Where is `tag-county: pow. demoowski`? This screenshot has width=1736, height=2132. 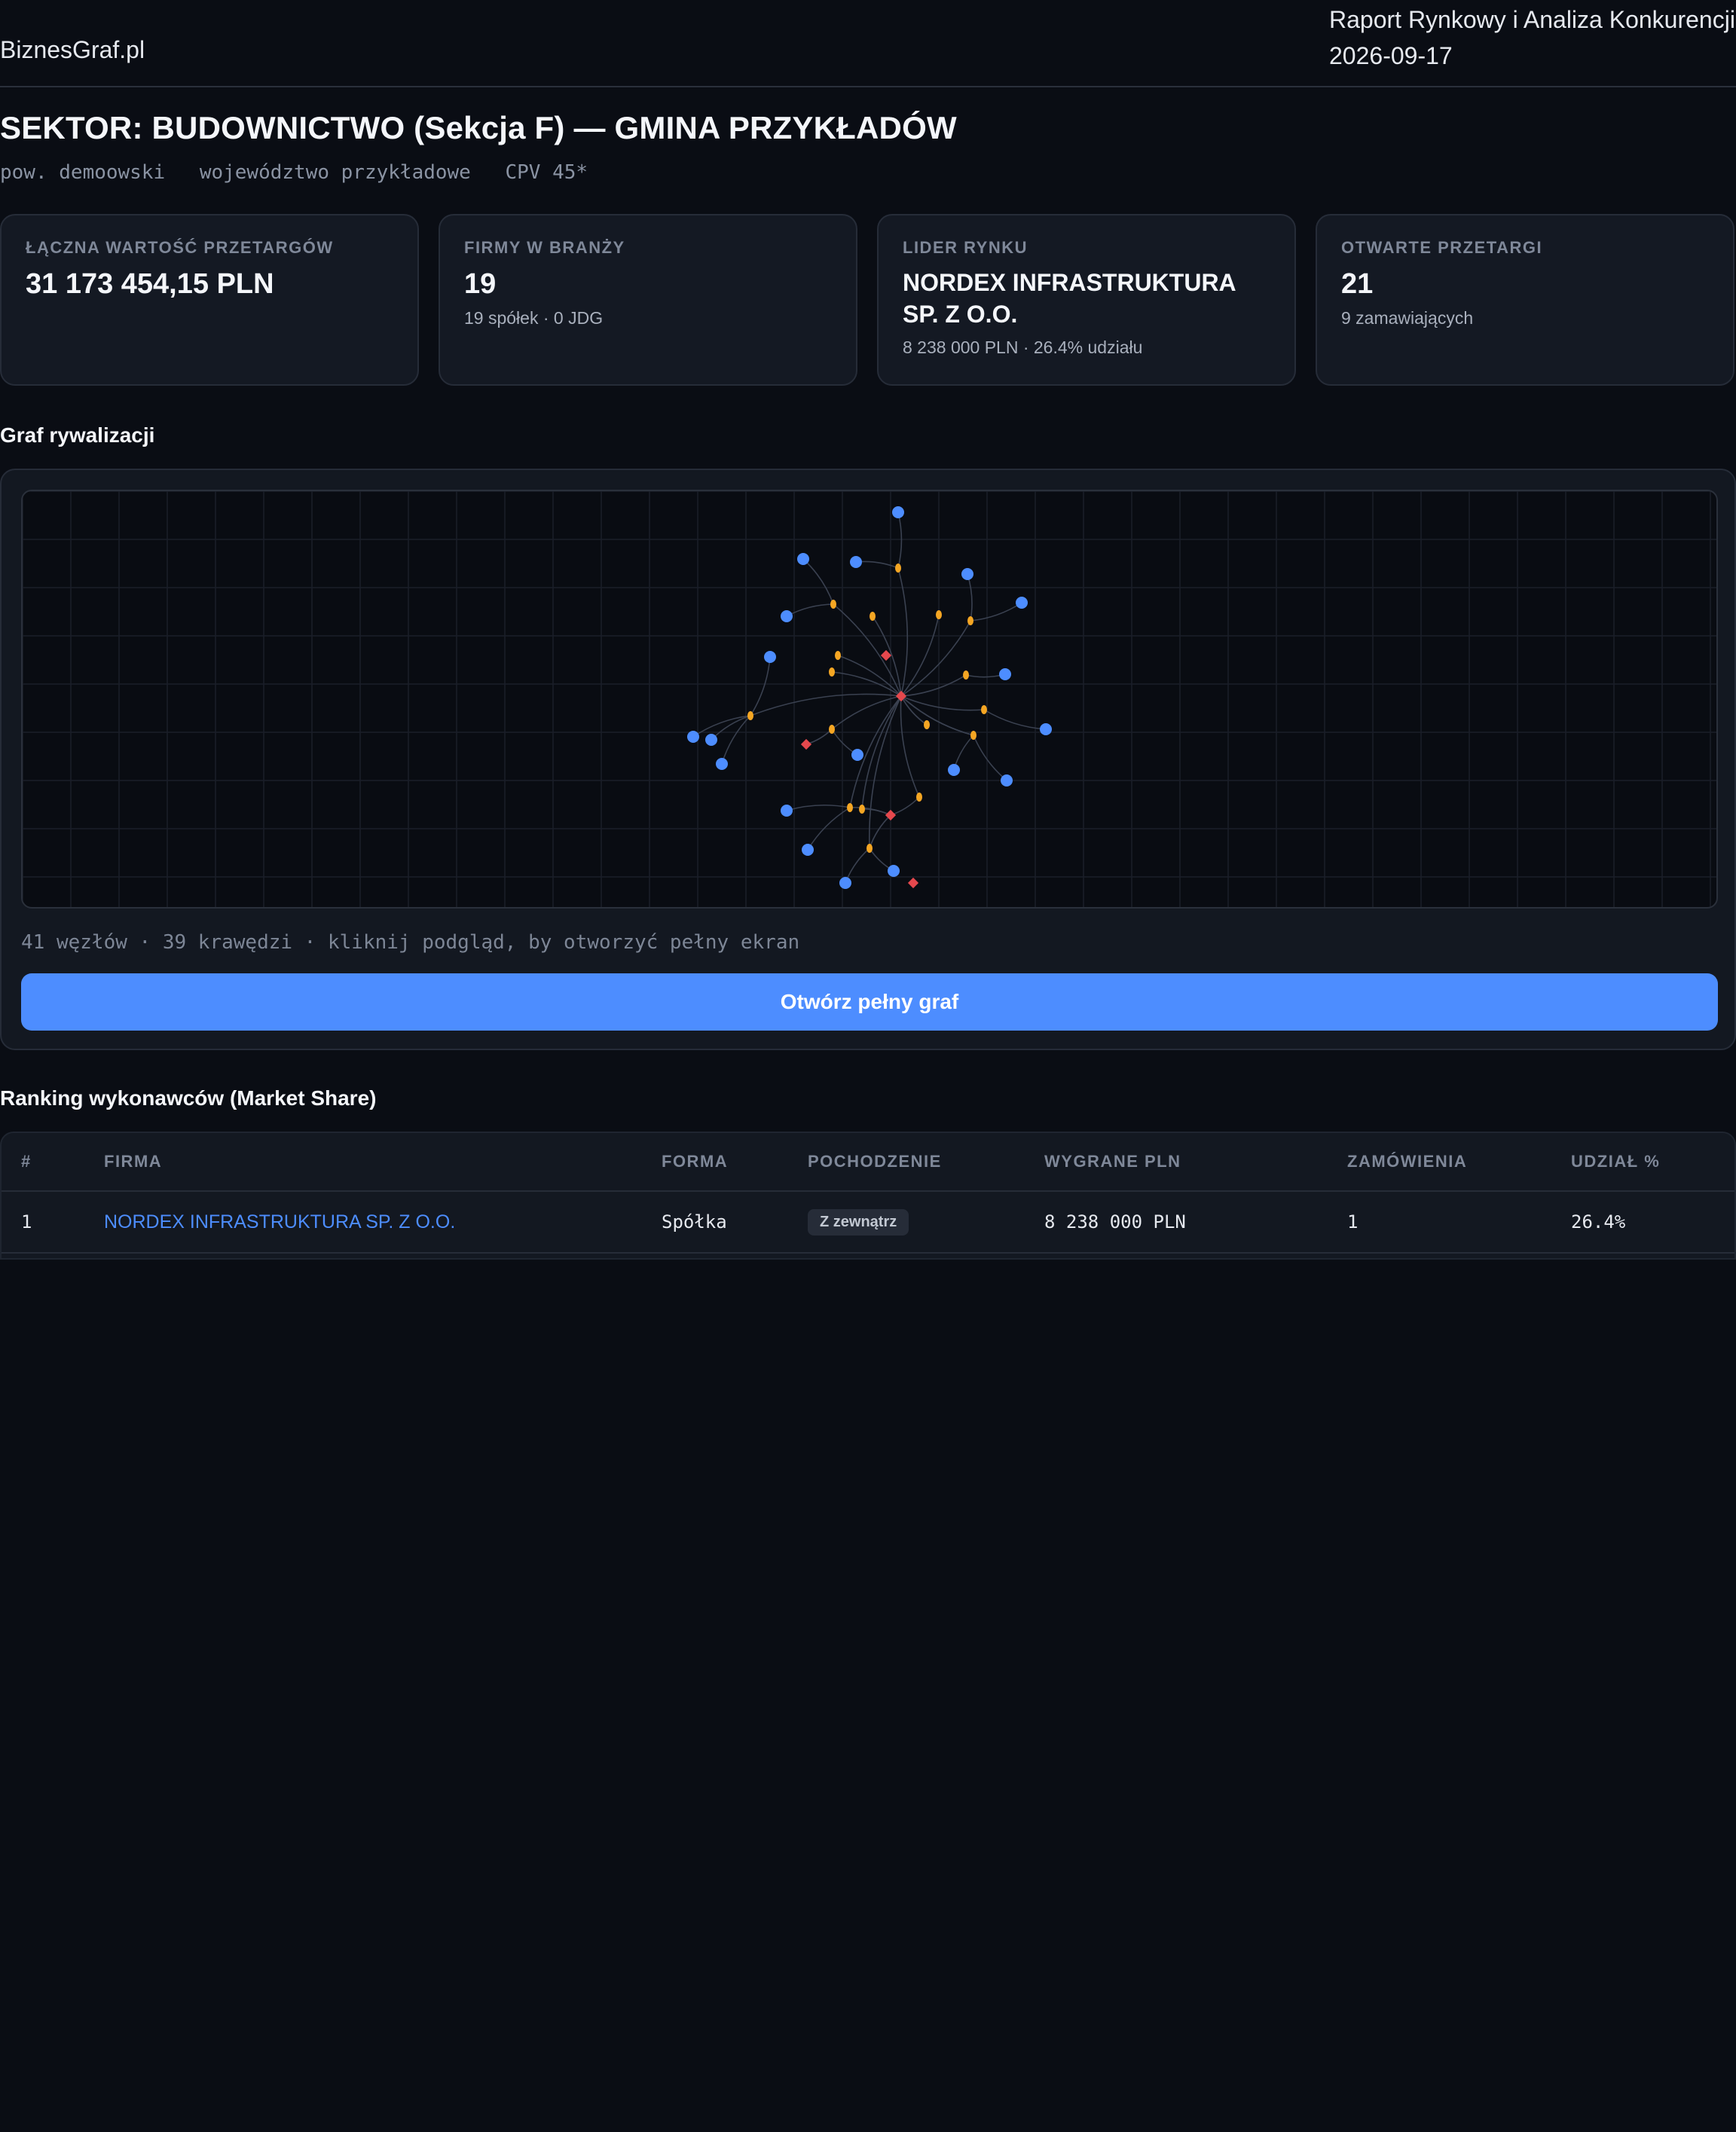 tag-county: pow. demoowski is located at coordinates (83, 172).